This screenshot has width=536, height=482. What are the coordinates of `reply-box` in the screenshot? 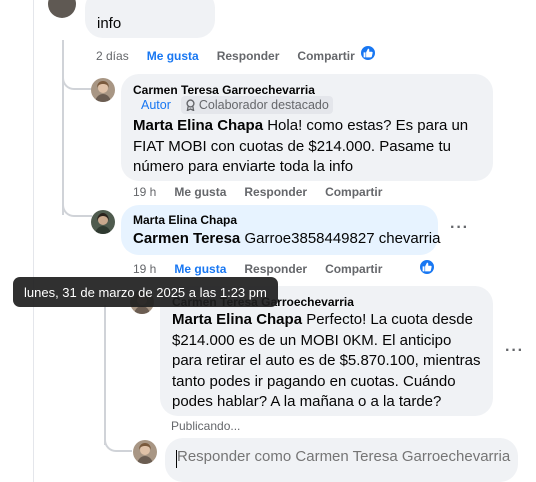 It's located at (341, 460).